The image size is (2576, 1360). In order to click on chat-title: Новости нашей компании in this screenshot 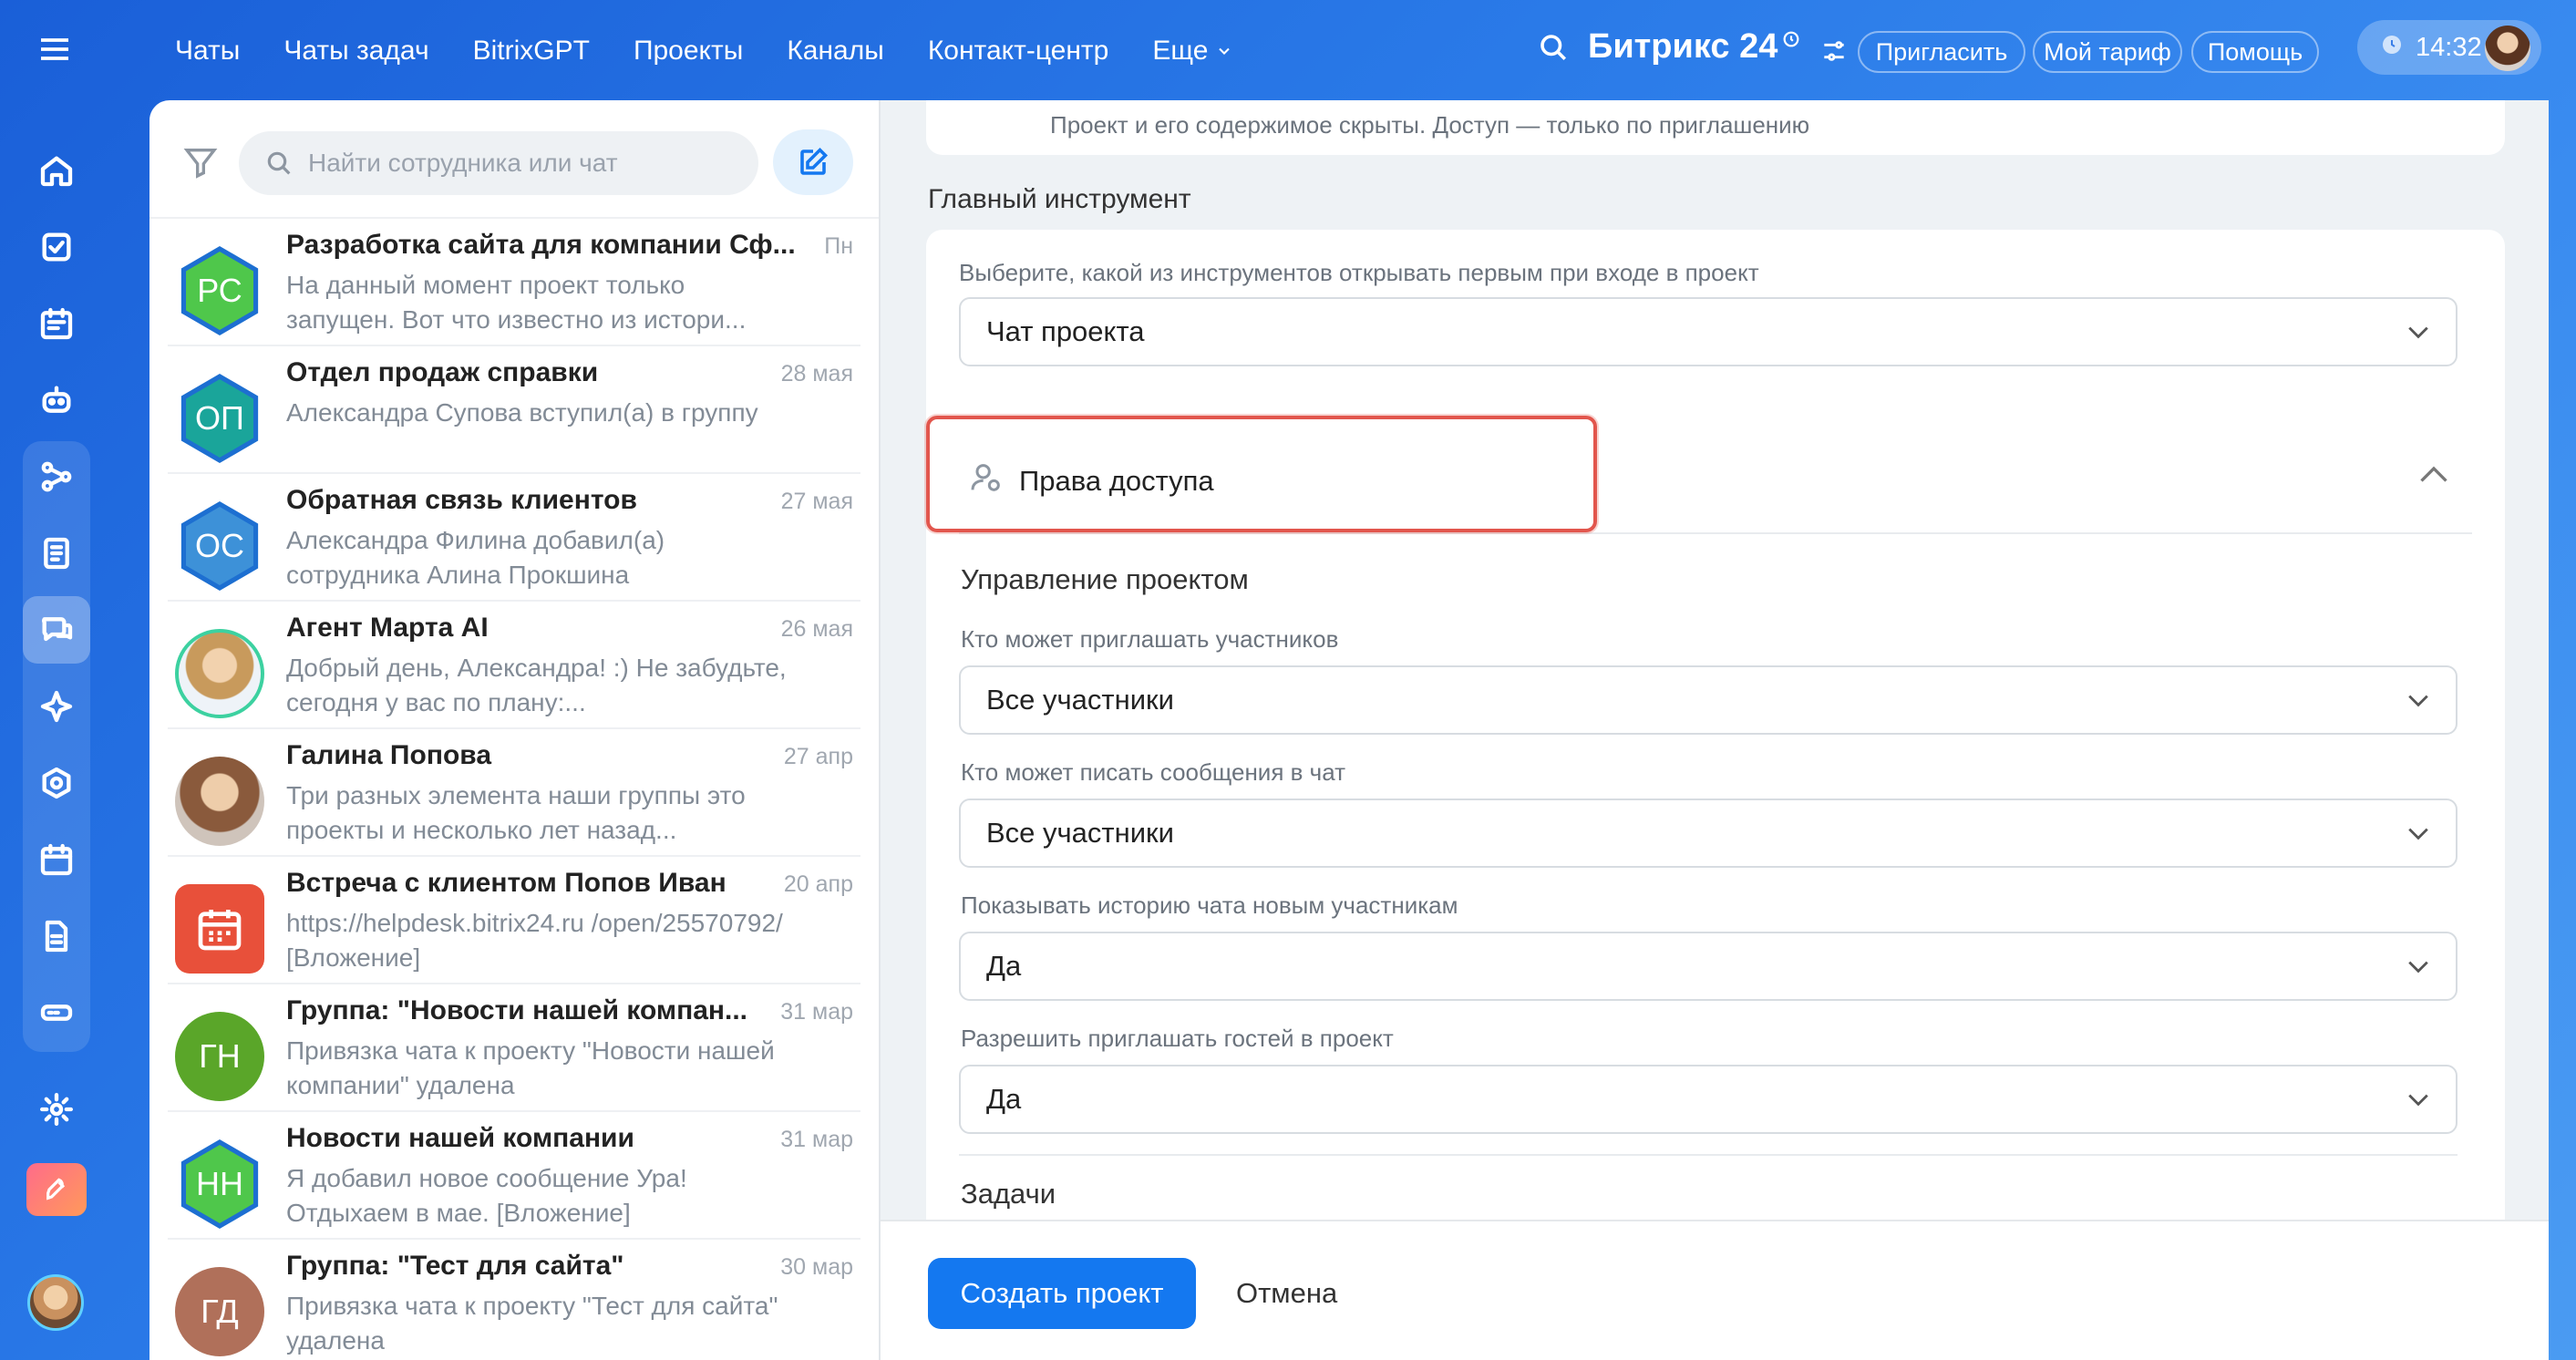, I will do `click(460, 1138)`.